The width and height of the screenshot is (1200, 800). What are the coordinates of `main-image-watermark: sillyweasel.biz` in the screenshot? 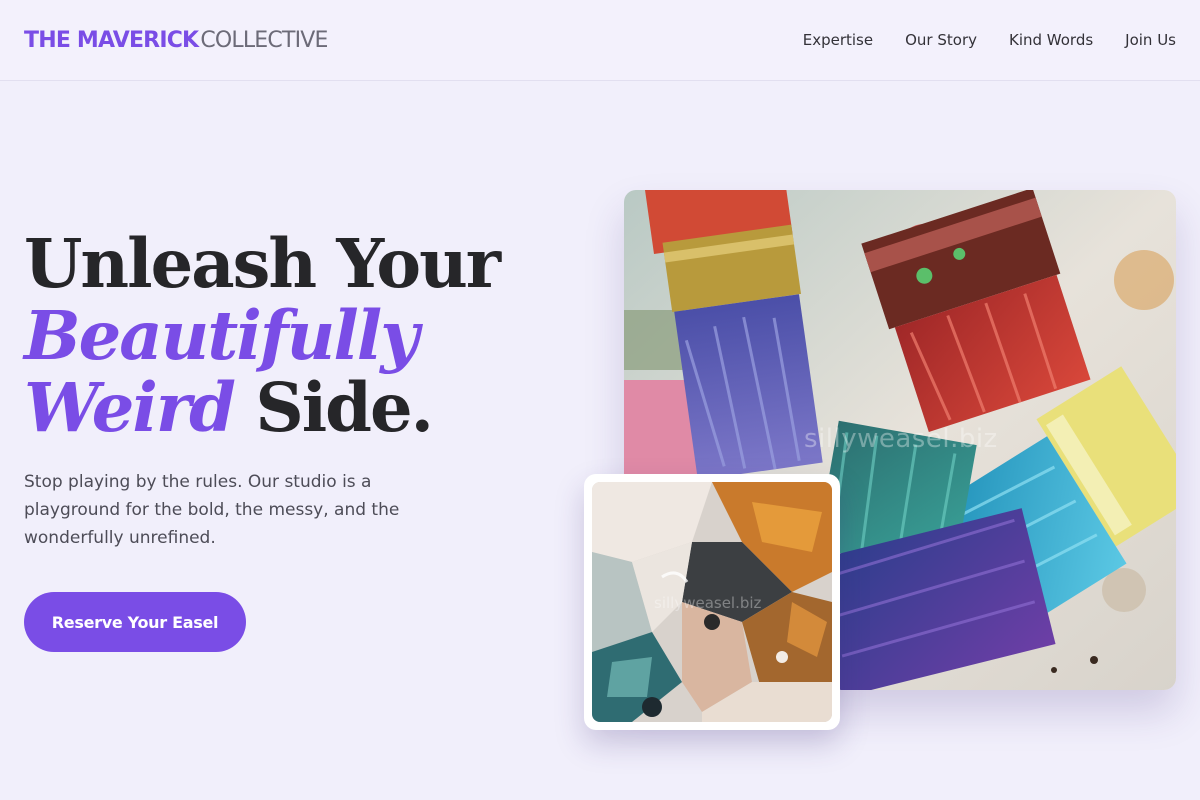 It's located at (901, 439).